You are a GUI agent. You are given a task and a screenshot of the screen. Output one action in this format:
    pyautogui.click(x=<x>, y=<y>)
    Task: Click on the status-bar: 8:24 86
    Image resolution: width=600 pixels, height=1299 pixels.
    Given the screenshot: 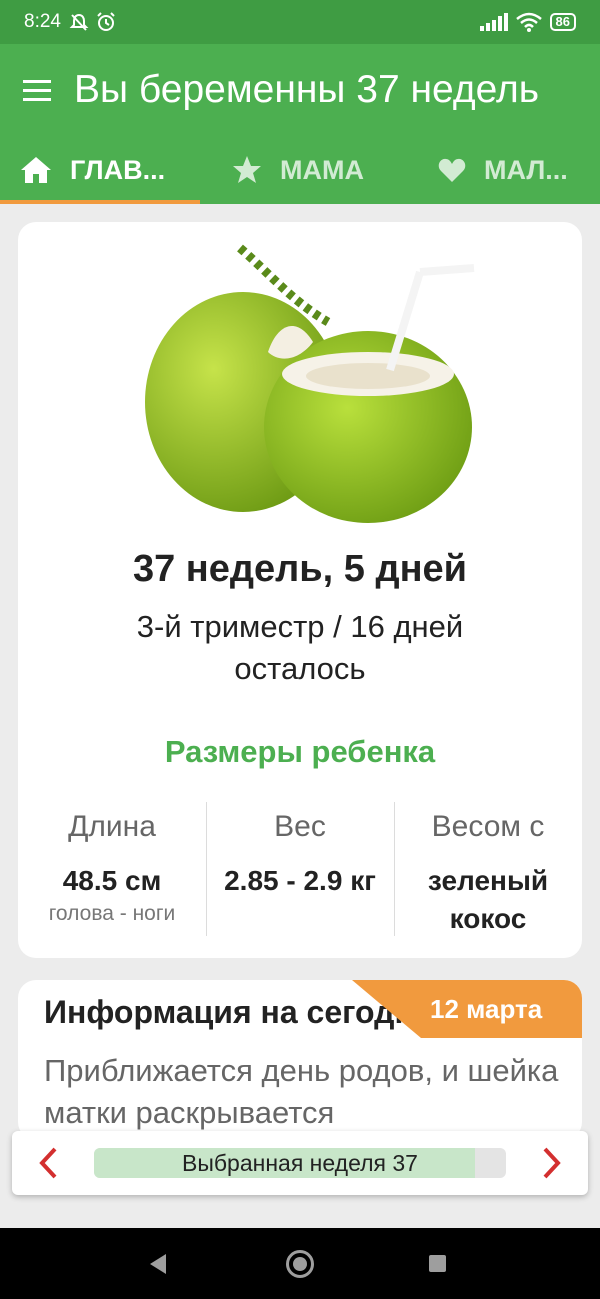 What is the action you would take?
    pyautogui.click(x=300, y=22)
    